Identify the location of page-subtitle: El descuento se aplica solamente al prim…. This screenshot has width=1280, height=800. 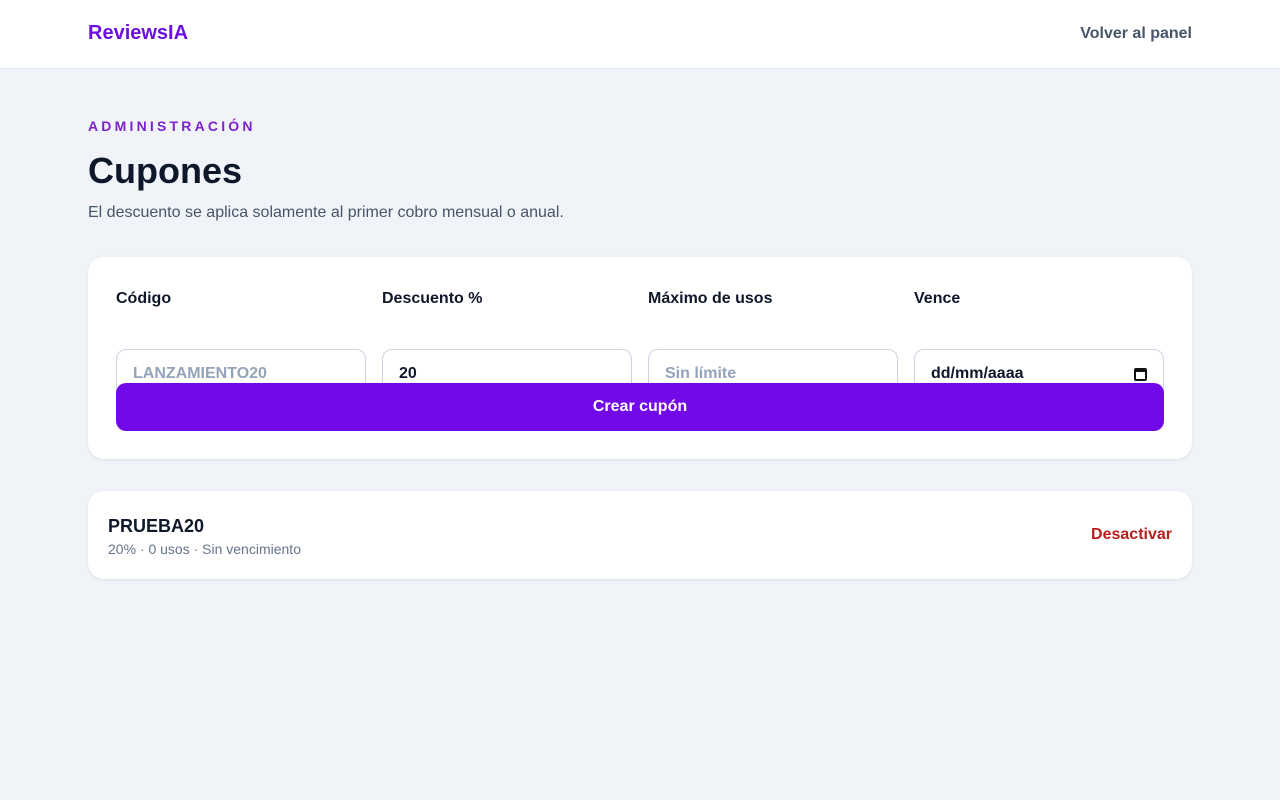
(326, 212).